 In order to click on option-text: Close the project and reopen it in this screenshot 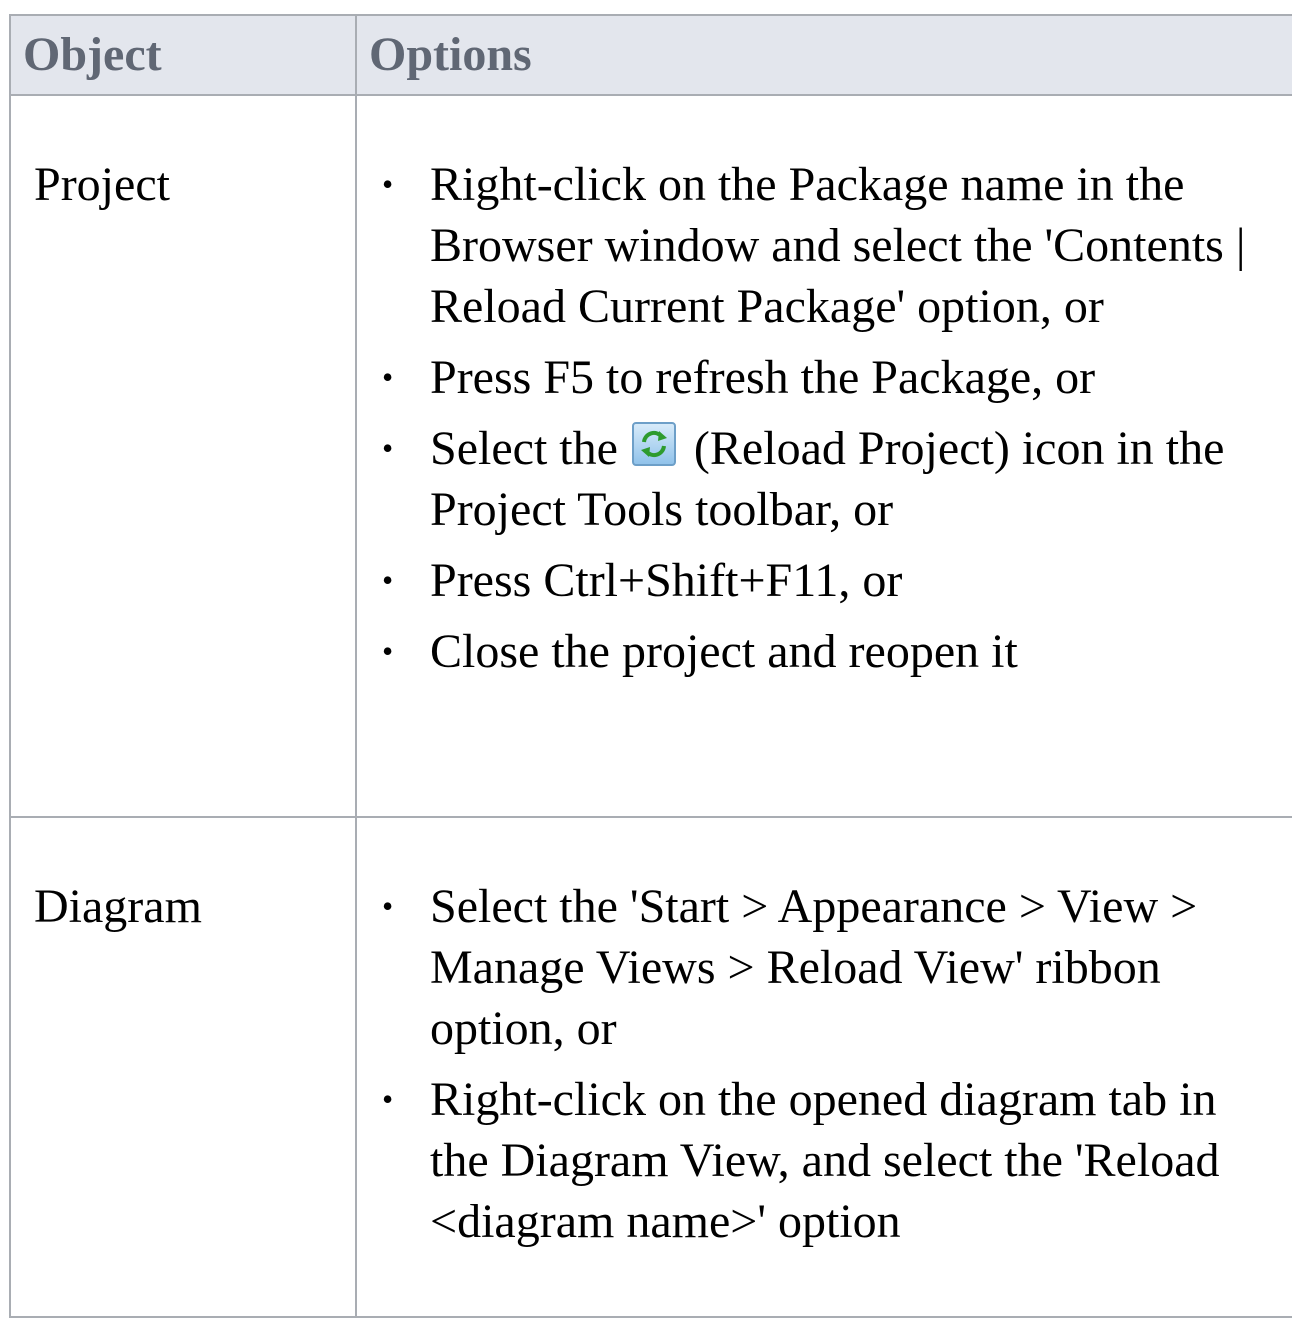, I will do `click(724, 651)`.